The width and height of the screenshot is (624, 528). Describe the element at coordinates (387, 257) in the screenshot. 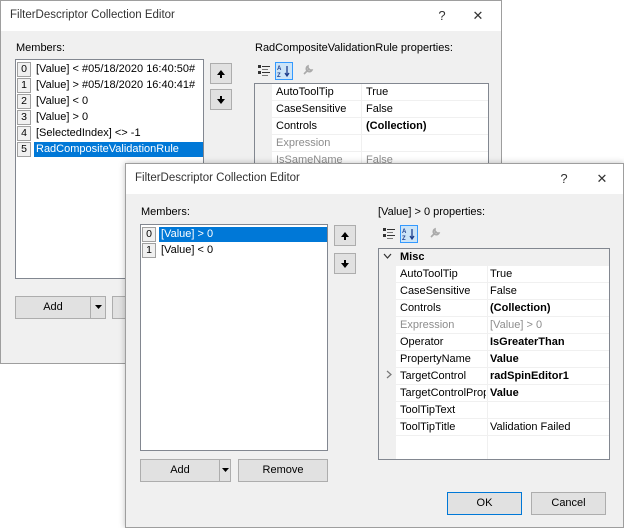

I see `collapse-icon` at that location.